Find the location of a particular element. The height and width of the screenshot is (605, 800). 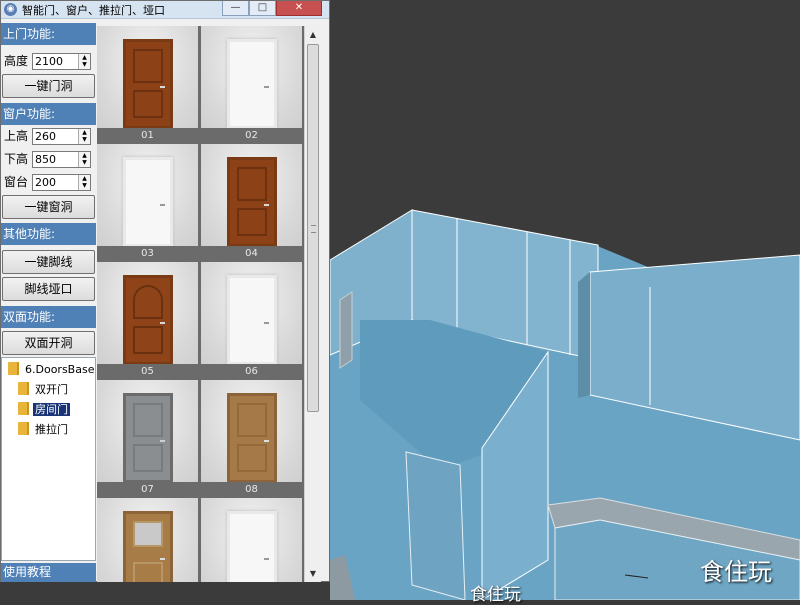

thumbnail-scrollbar: ▲ ▼ is located at coordinates (312, 304).